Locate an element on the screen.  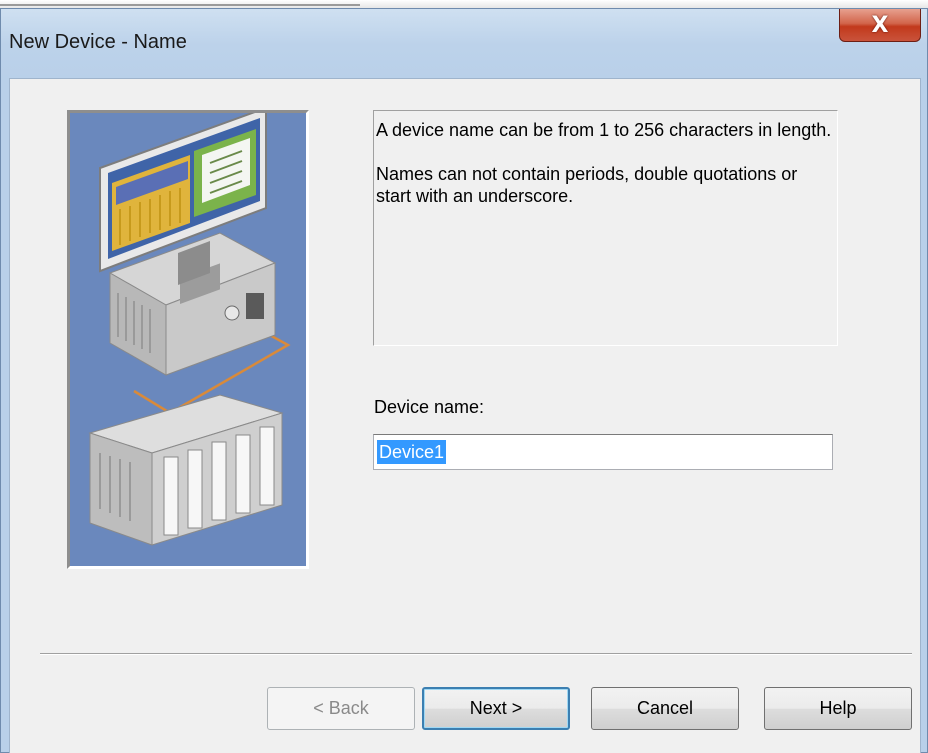
close-x-icon: X is located at coordinates (880, 25).